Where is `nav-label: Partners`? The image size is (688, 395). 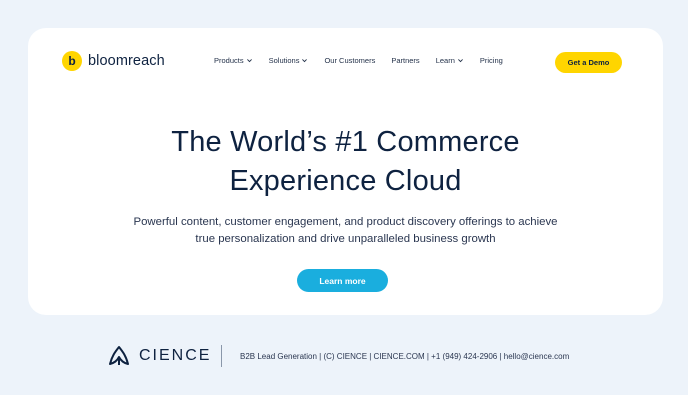
nav-label: Partners is located at coordinates (405, 60).